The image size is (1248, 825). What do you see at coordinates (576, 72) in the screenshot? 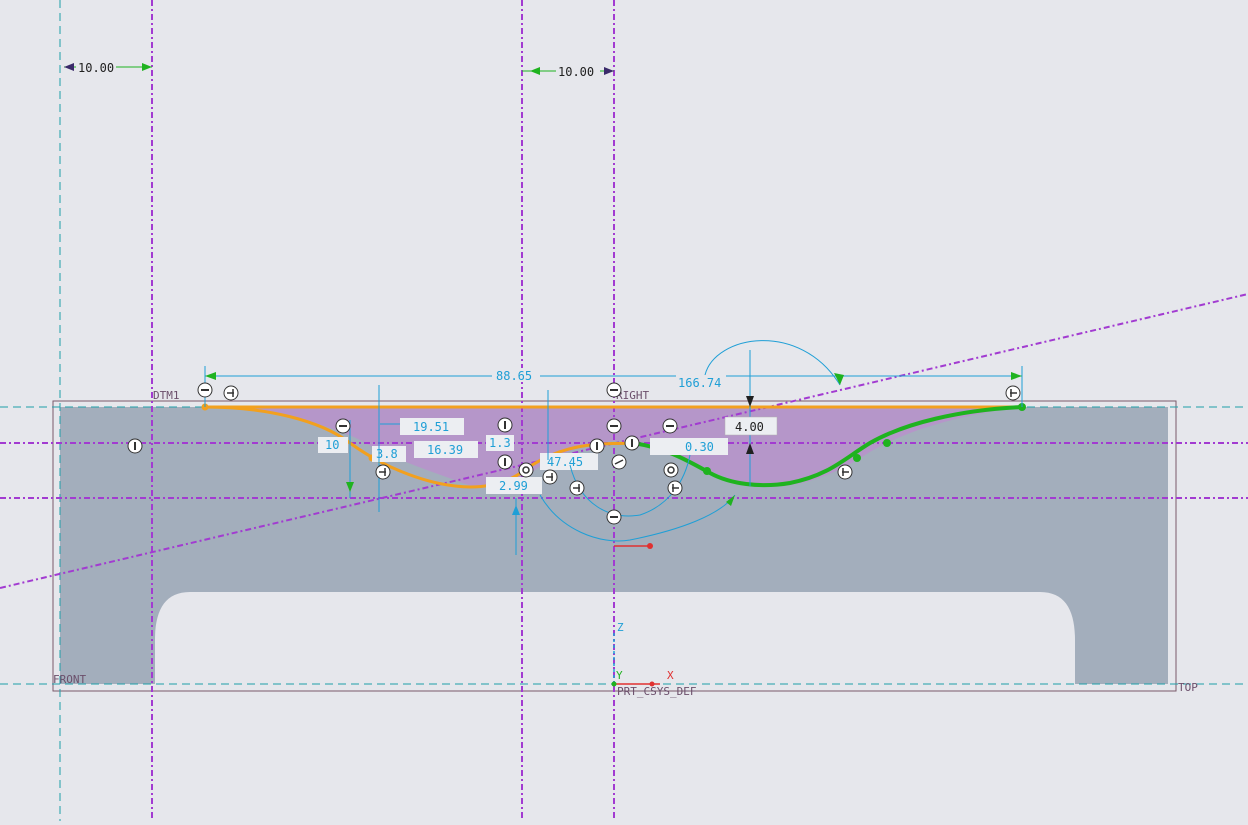
I see `dimension-center-offset-value: 10.00` at bounding box center [576, 72].